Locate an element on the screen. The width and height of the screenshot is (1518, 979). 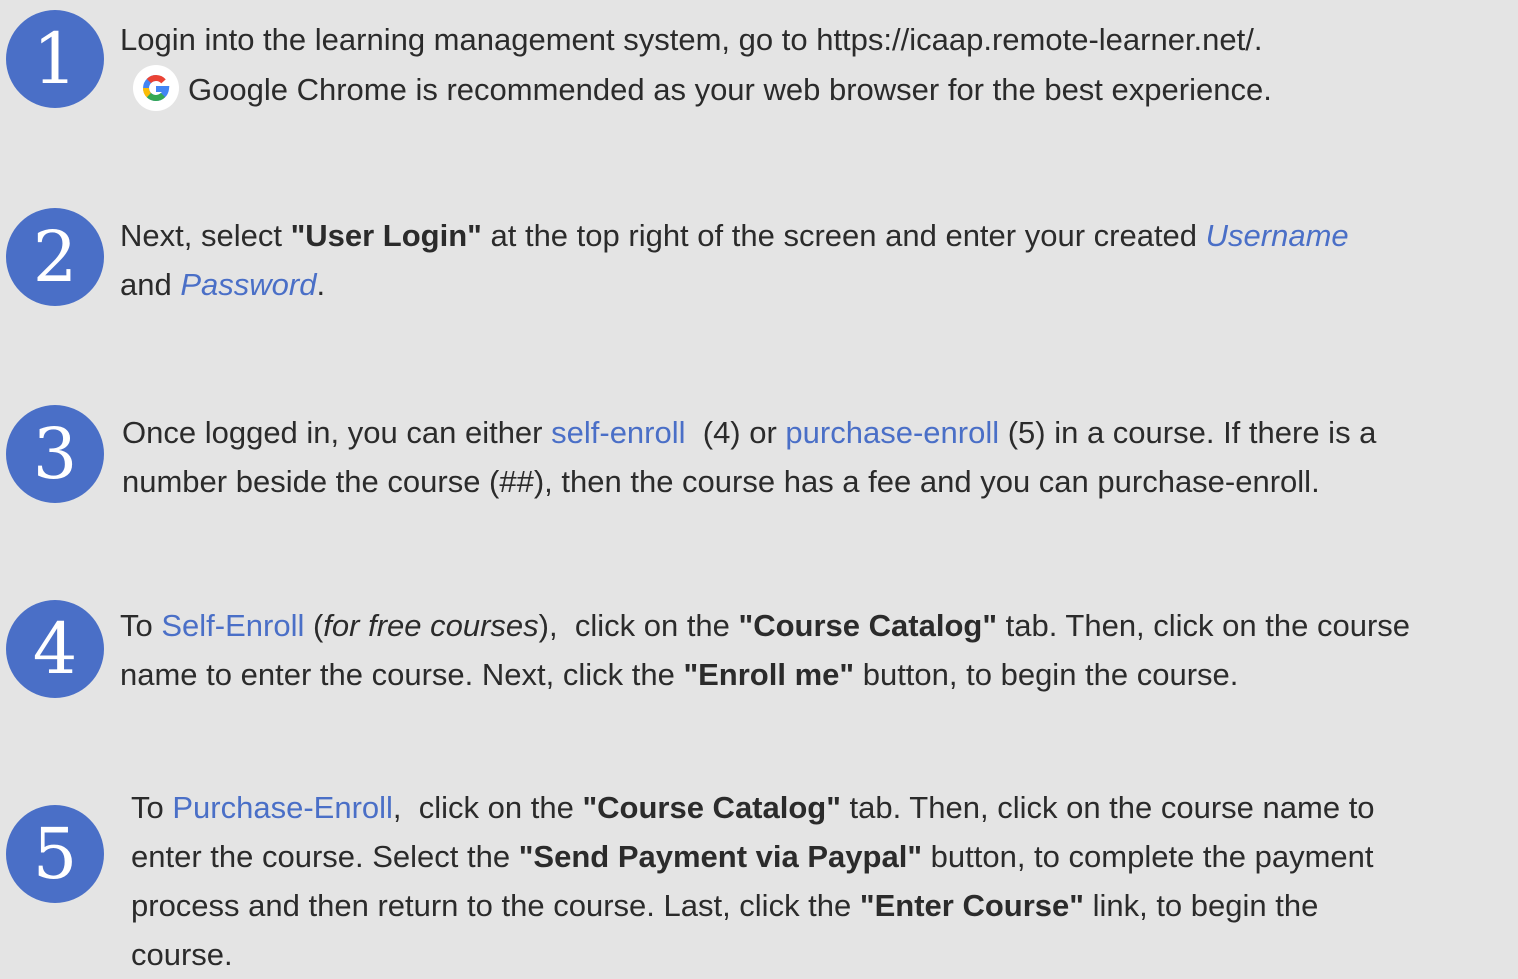
password-link: Password is located at coordinates (248, 284).